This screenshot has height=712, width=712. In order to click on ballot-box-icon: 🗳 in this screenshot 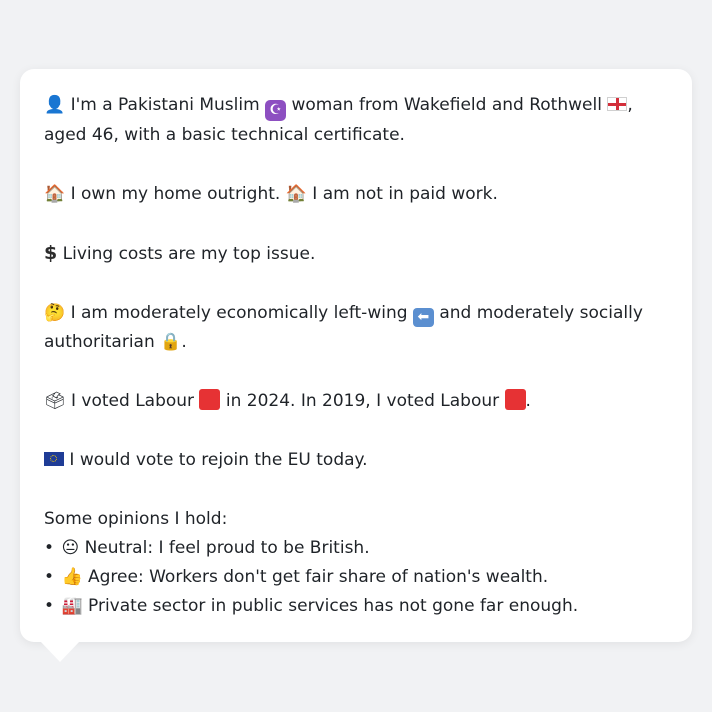, I will do `click(55, 401)`.